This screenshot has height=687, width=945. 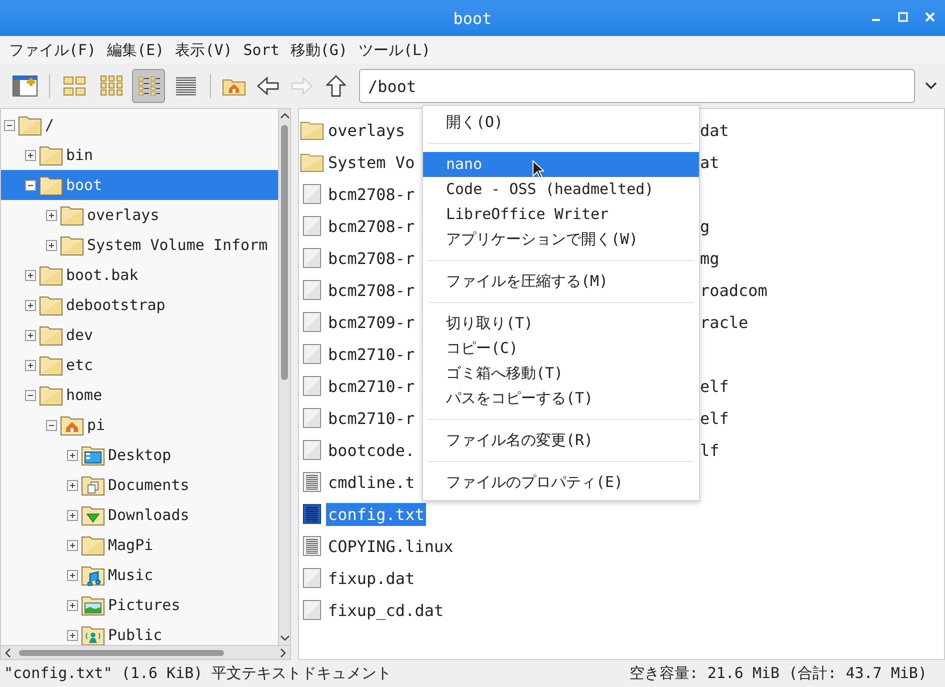 I want to click on folder-name: bin, so click(x=80, y=155).